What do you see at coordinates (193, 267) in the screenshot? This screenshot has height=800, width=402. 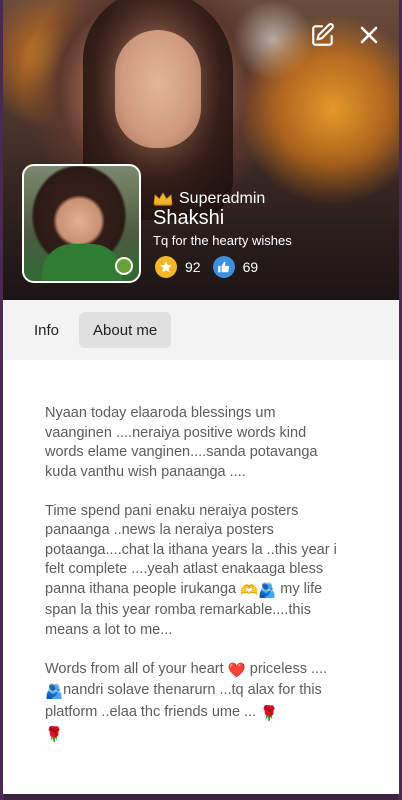 I see `stars-count: 92` at bounding box center [193, 267].